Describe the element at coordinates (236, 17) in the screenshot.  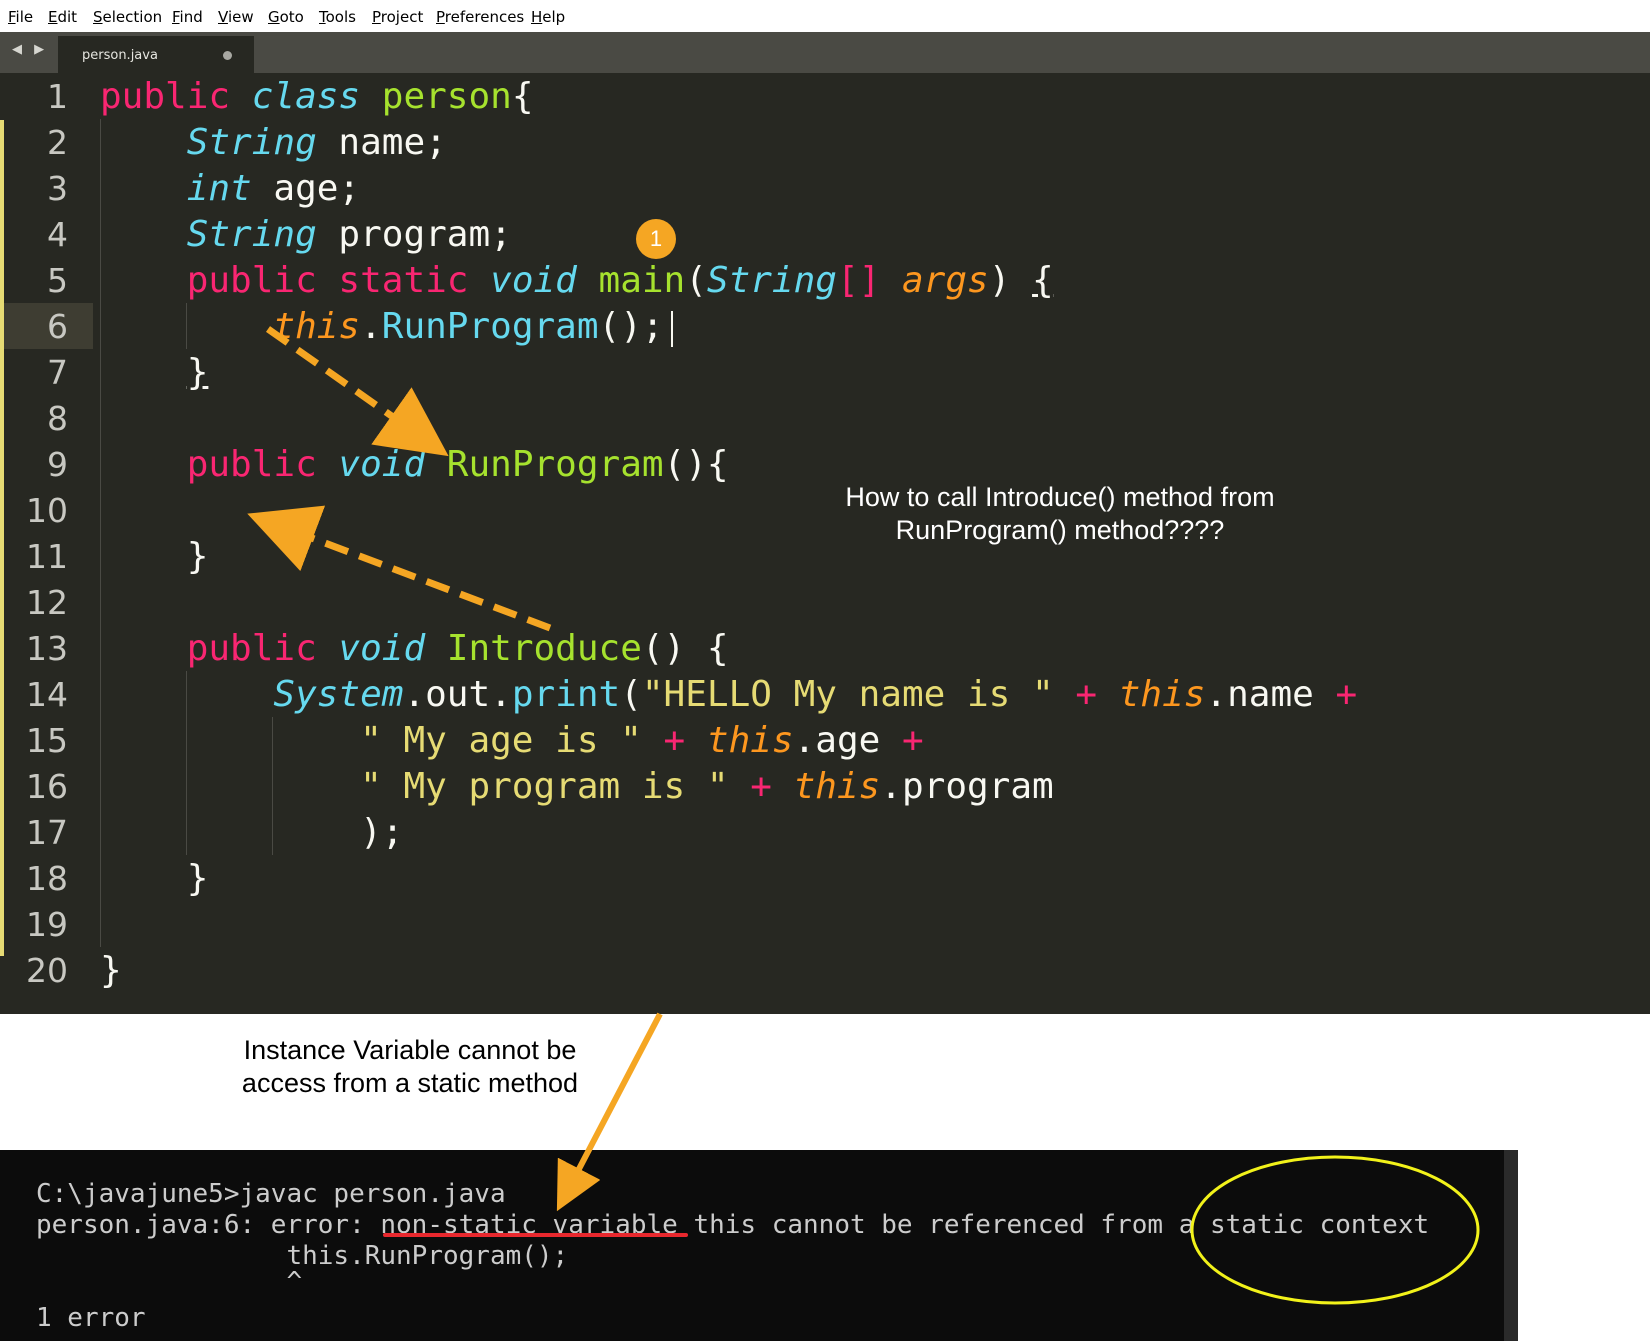
I see `menu-view: View` at that location.